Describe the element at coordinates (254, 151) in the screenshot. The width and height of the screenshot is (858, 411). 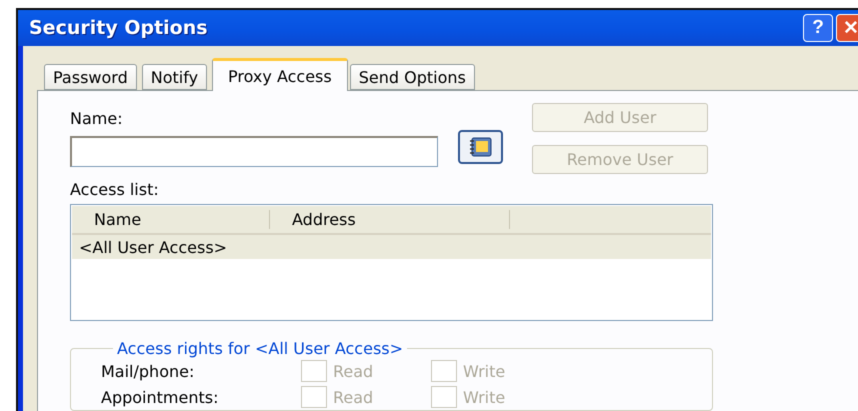
I see `name-field` at that location.